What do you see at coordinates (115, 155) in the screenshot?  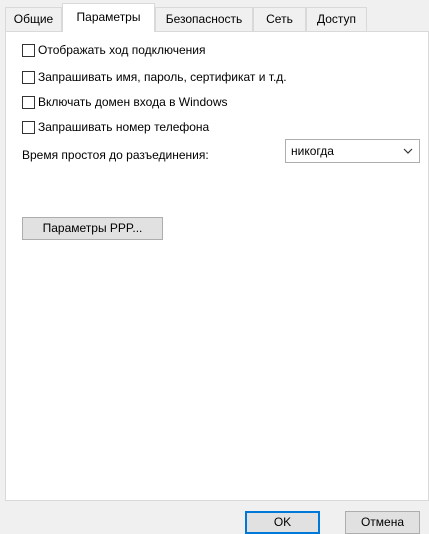 I see `idle-time-label: Время простоя до разъединения:` at bounding box center [115, 155].